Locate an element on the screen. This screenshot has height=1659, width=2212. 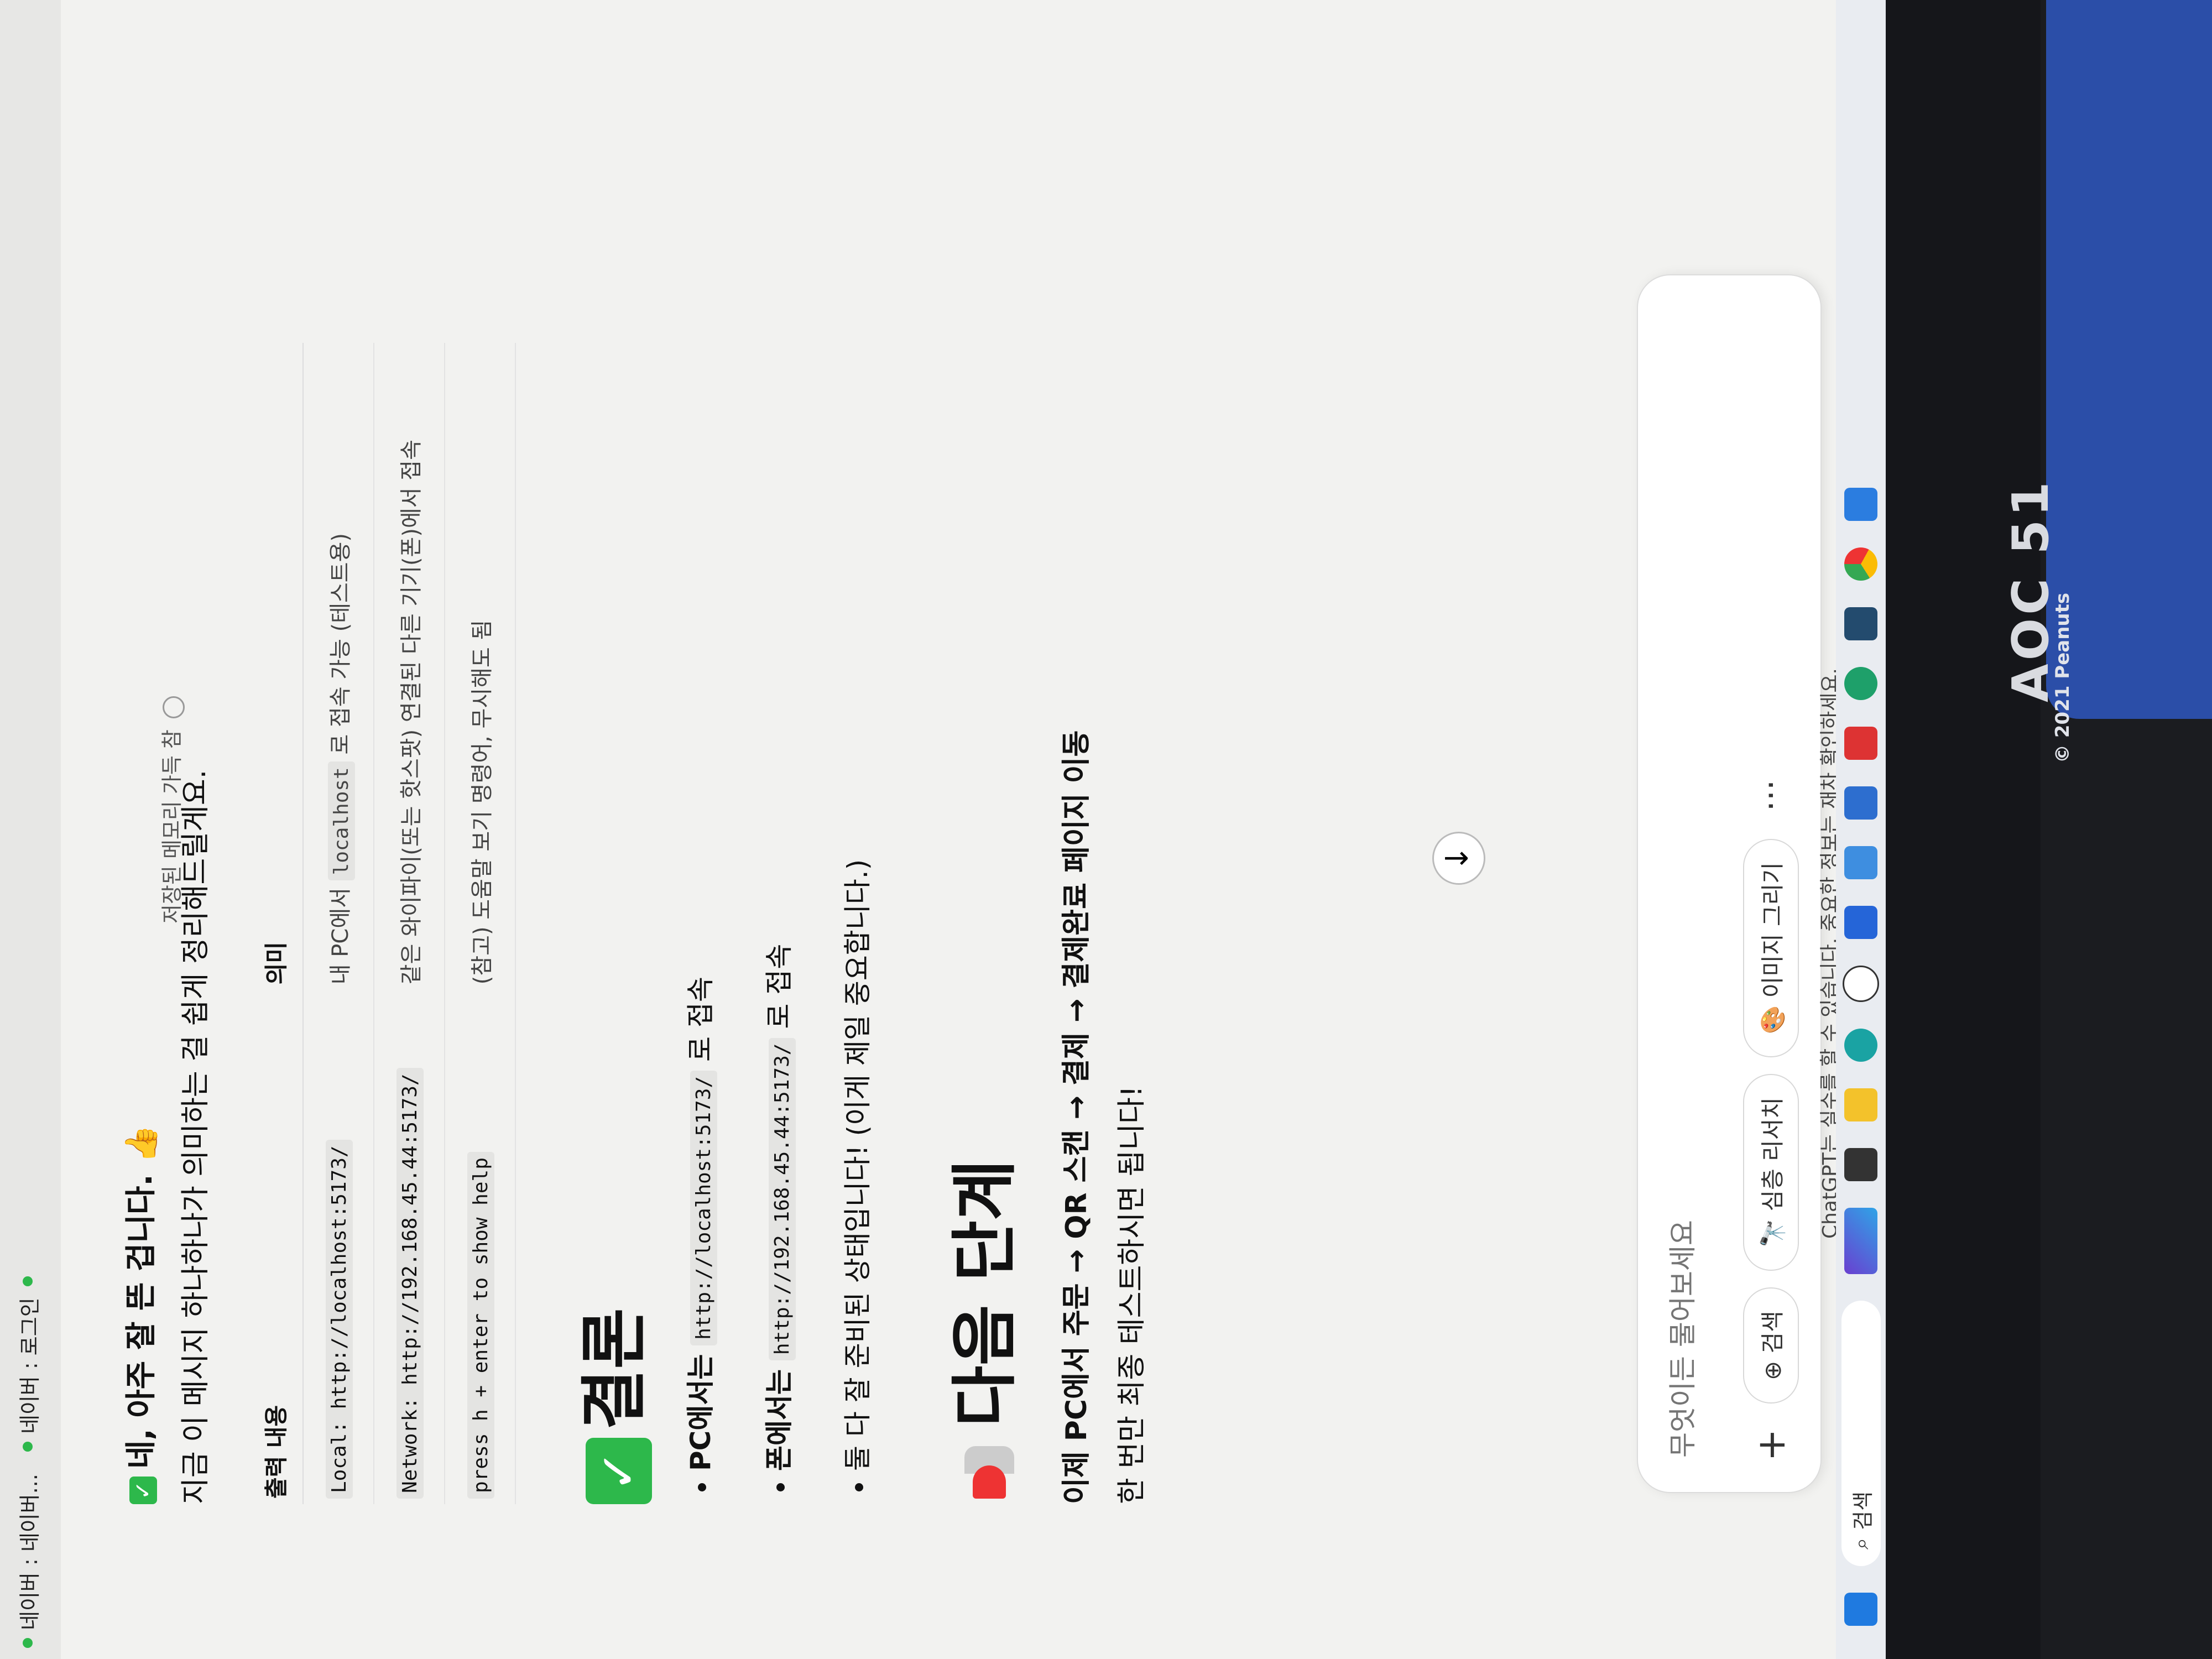
taskbar-search: ⌕ 검색 is located at coordinates (1861, 1434).